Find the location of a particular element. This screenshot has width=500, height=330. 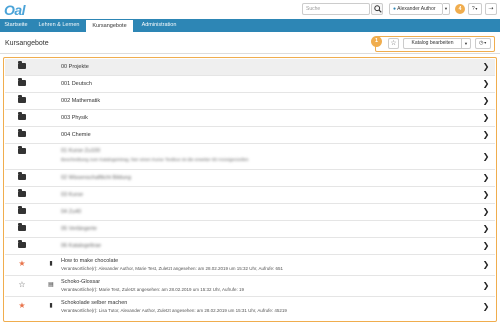

notification-badge: 4 is located at coordinates (460, 9).